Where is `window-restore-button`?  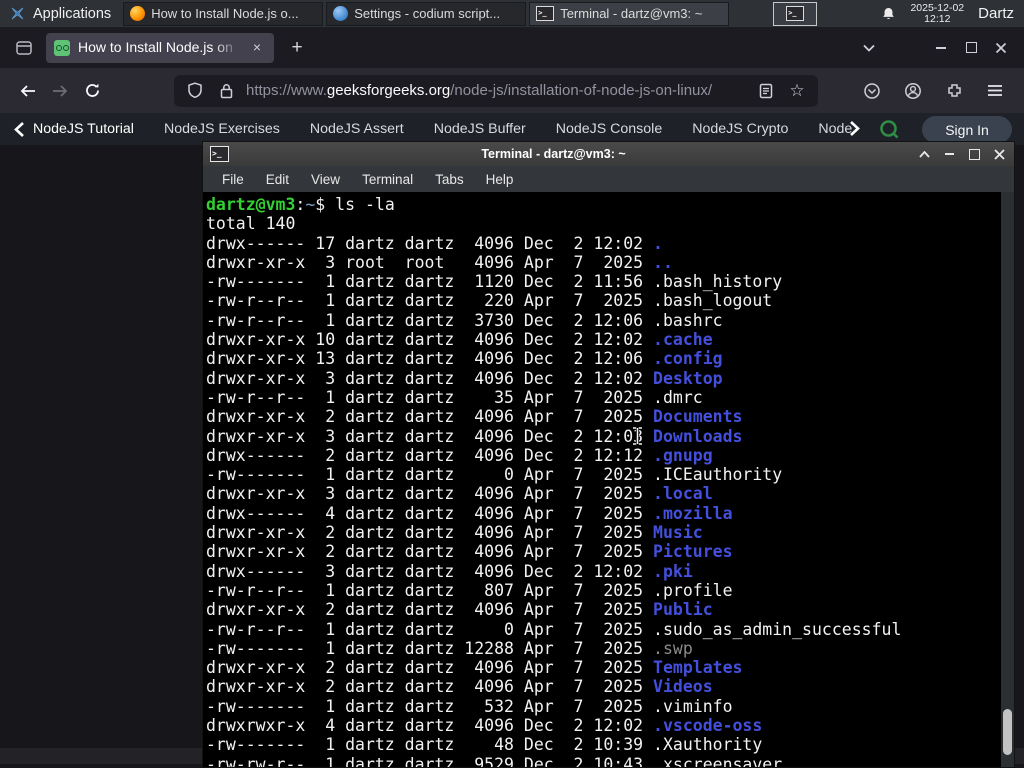 window-restore-button is located at coordinates (971, 48).